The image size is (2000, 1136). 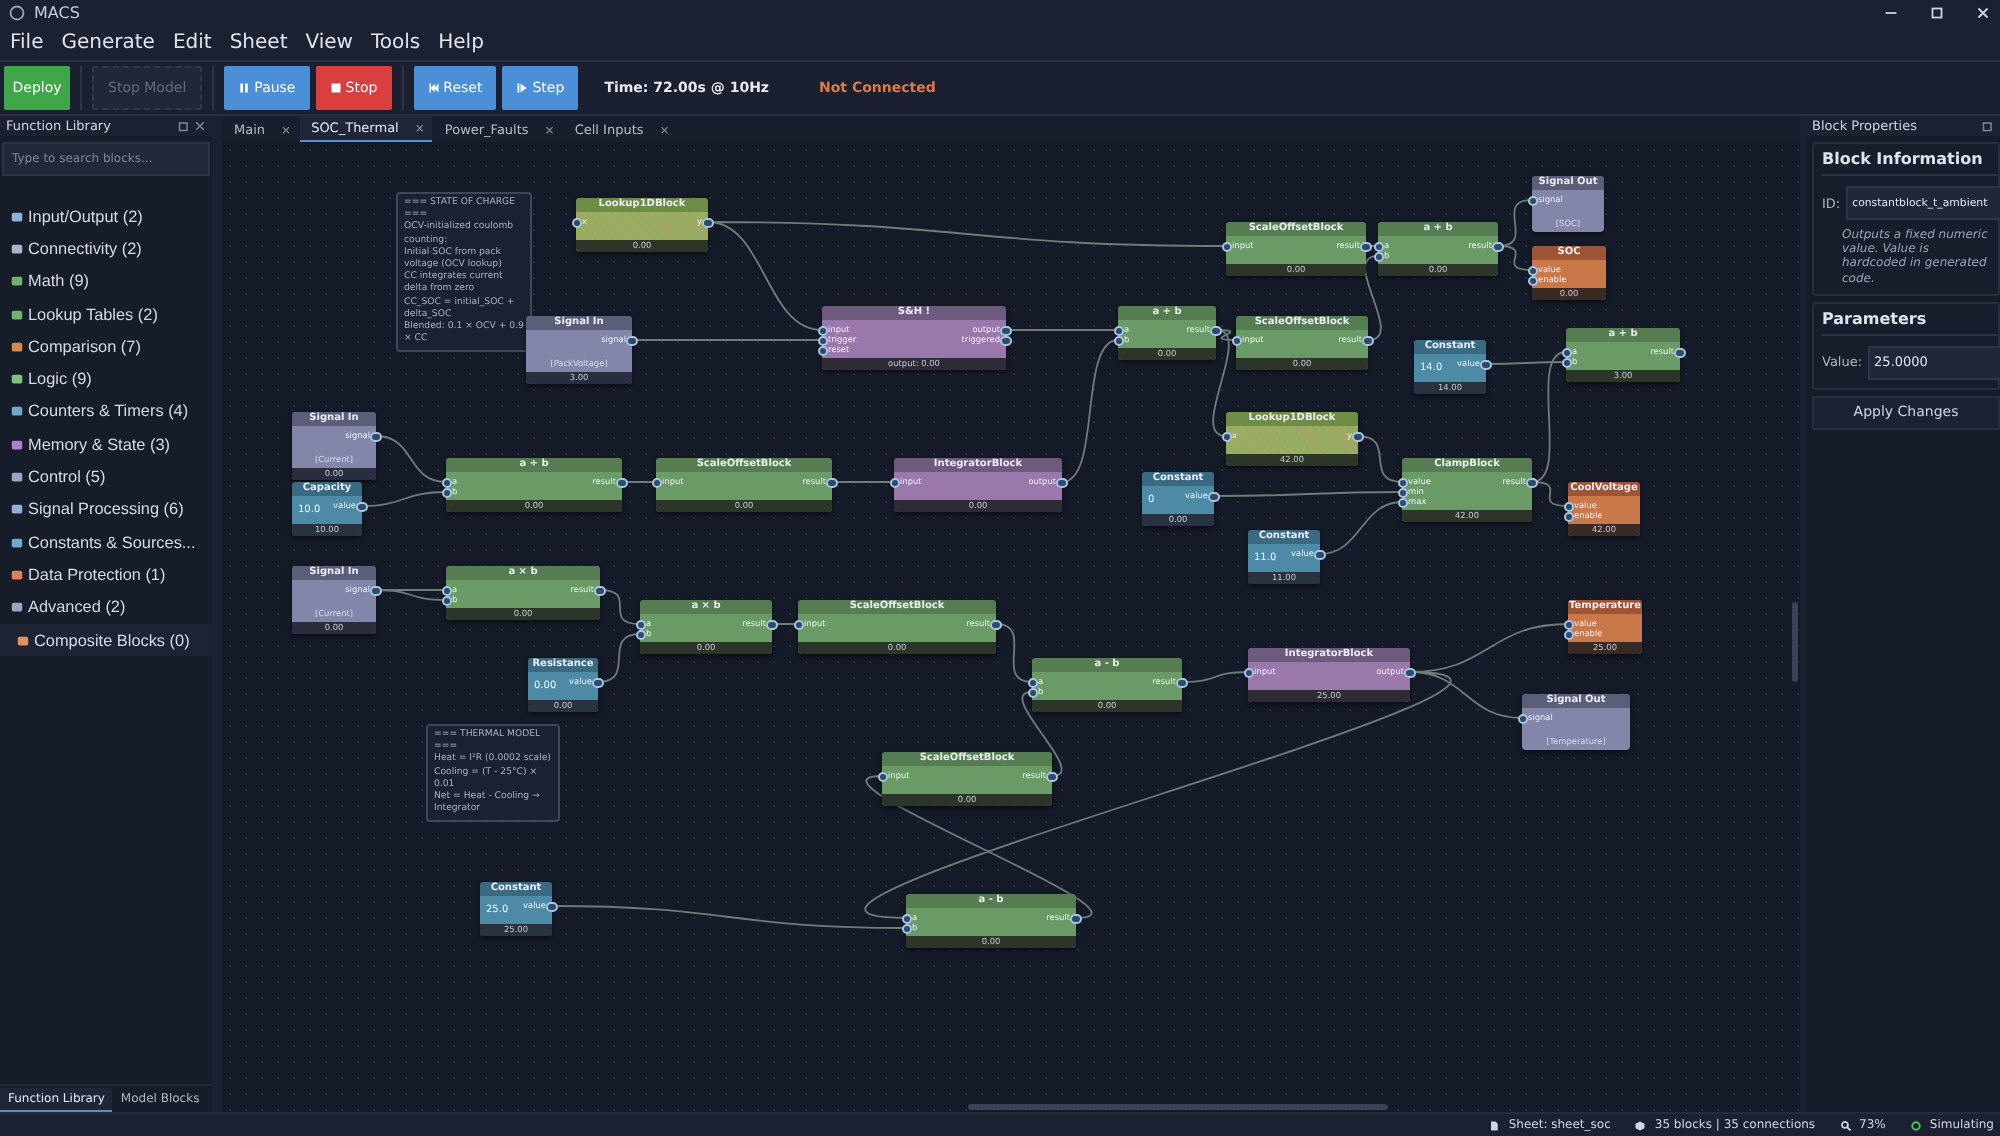 What do you see at coordinates (17, 12) in the screenshot?
I see `app-logo-icon` at bounding box center [17, 12].